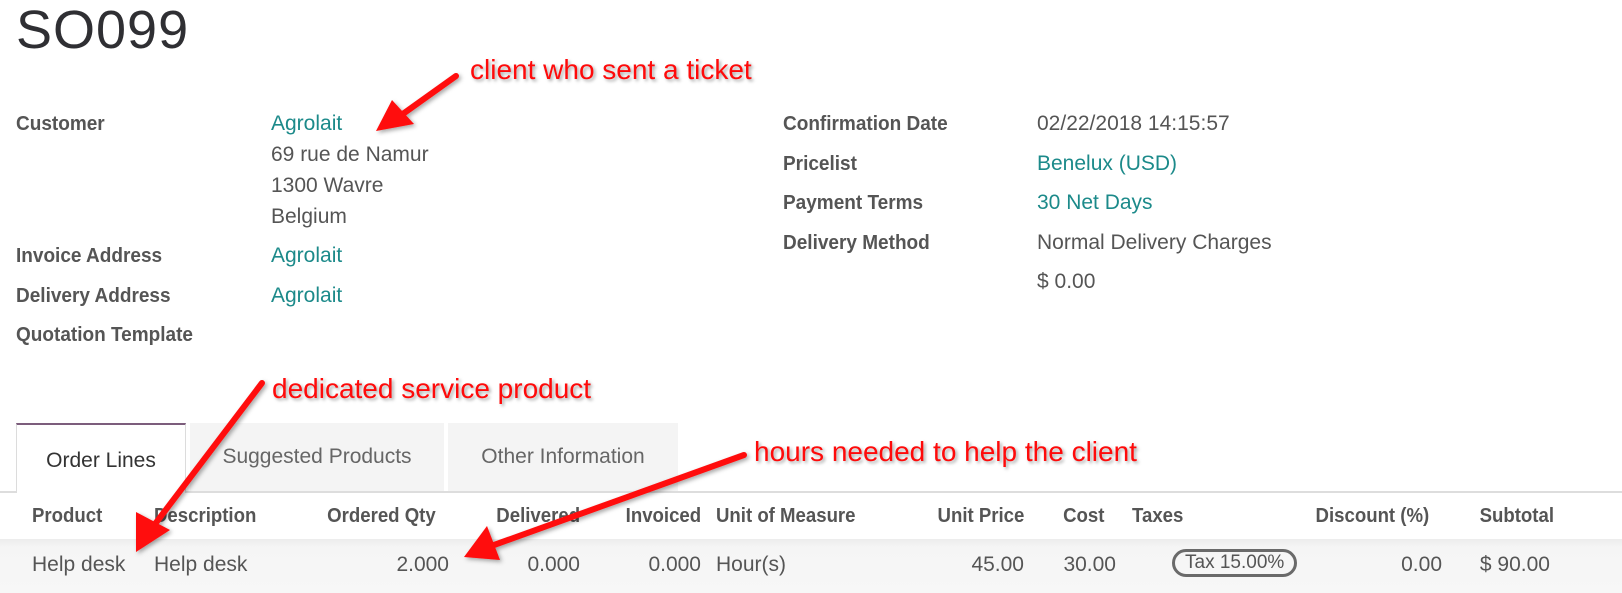 Image resolution: width=1622 pixels, height=593 pixels. What do you see at coordinates (751, 565) in the screenshot?
I see `cell-unit-of-measure: Hour(s)` at bounding box center [751, 565].